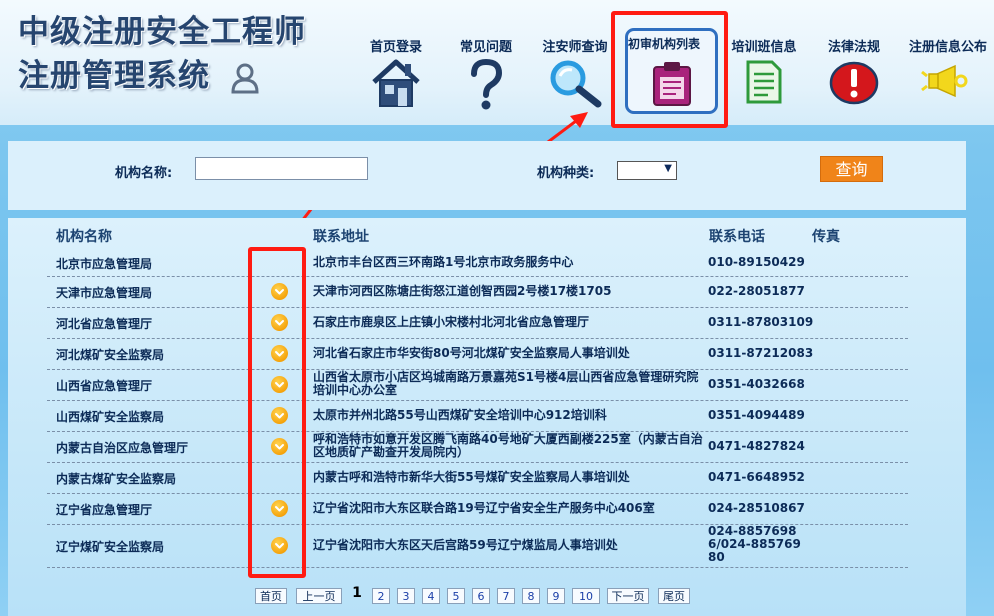  I want to click on institution-phone: 0311-87803109, so click(761, 322).